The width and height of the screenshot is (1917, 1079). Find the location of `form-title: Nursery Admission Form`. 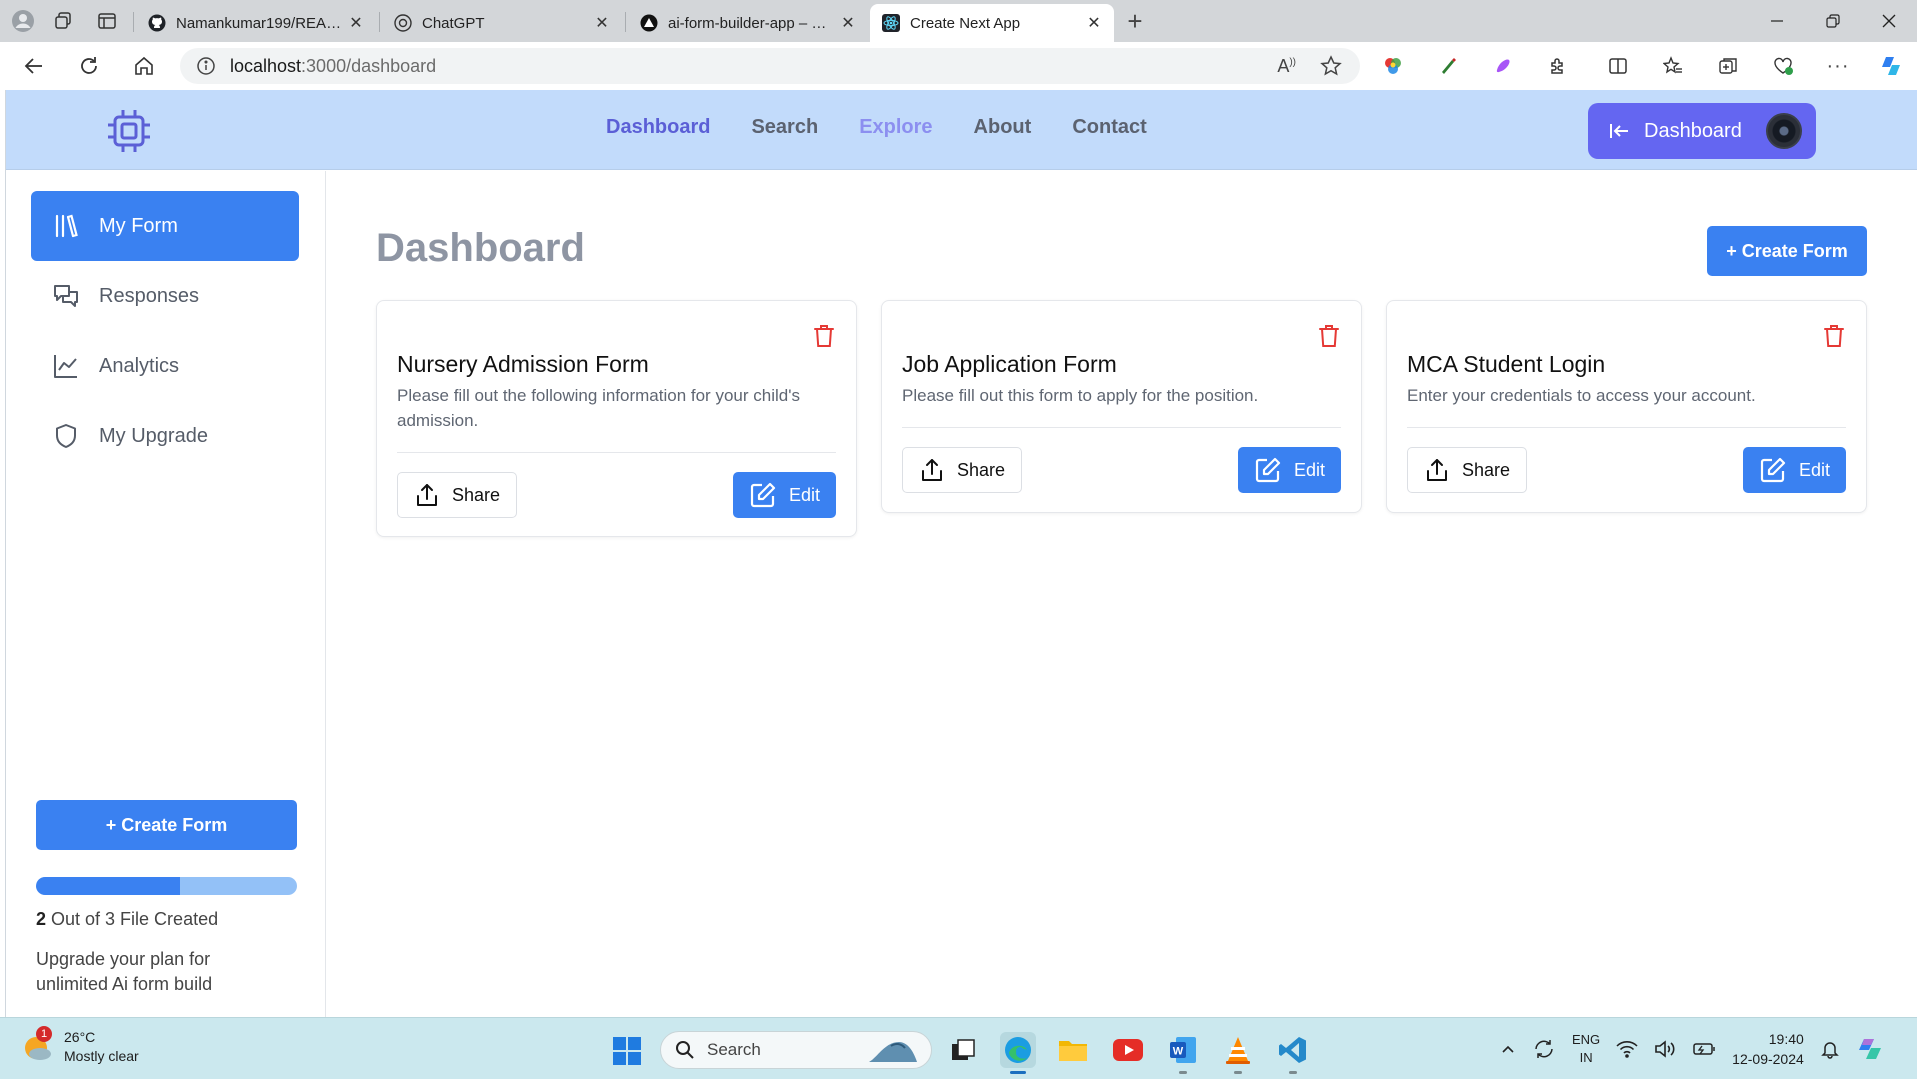

form-title: Nursery Admission Form is located at coordinates (523, 364).